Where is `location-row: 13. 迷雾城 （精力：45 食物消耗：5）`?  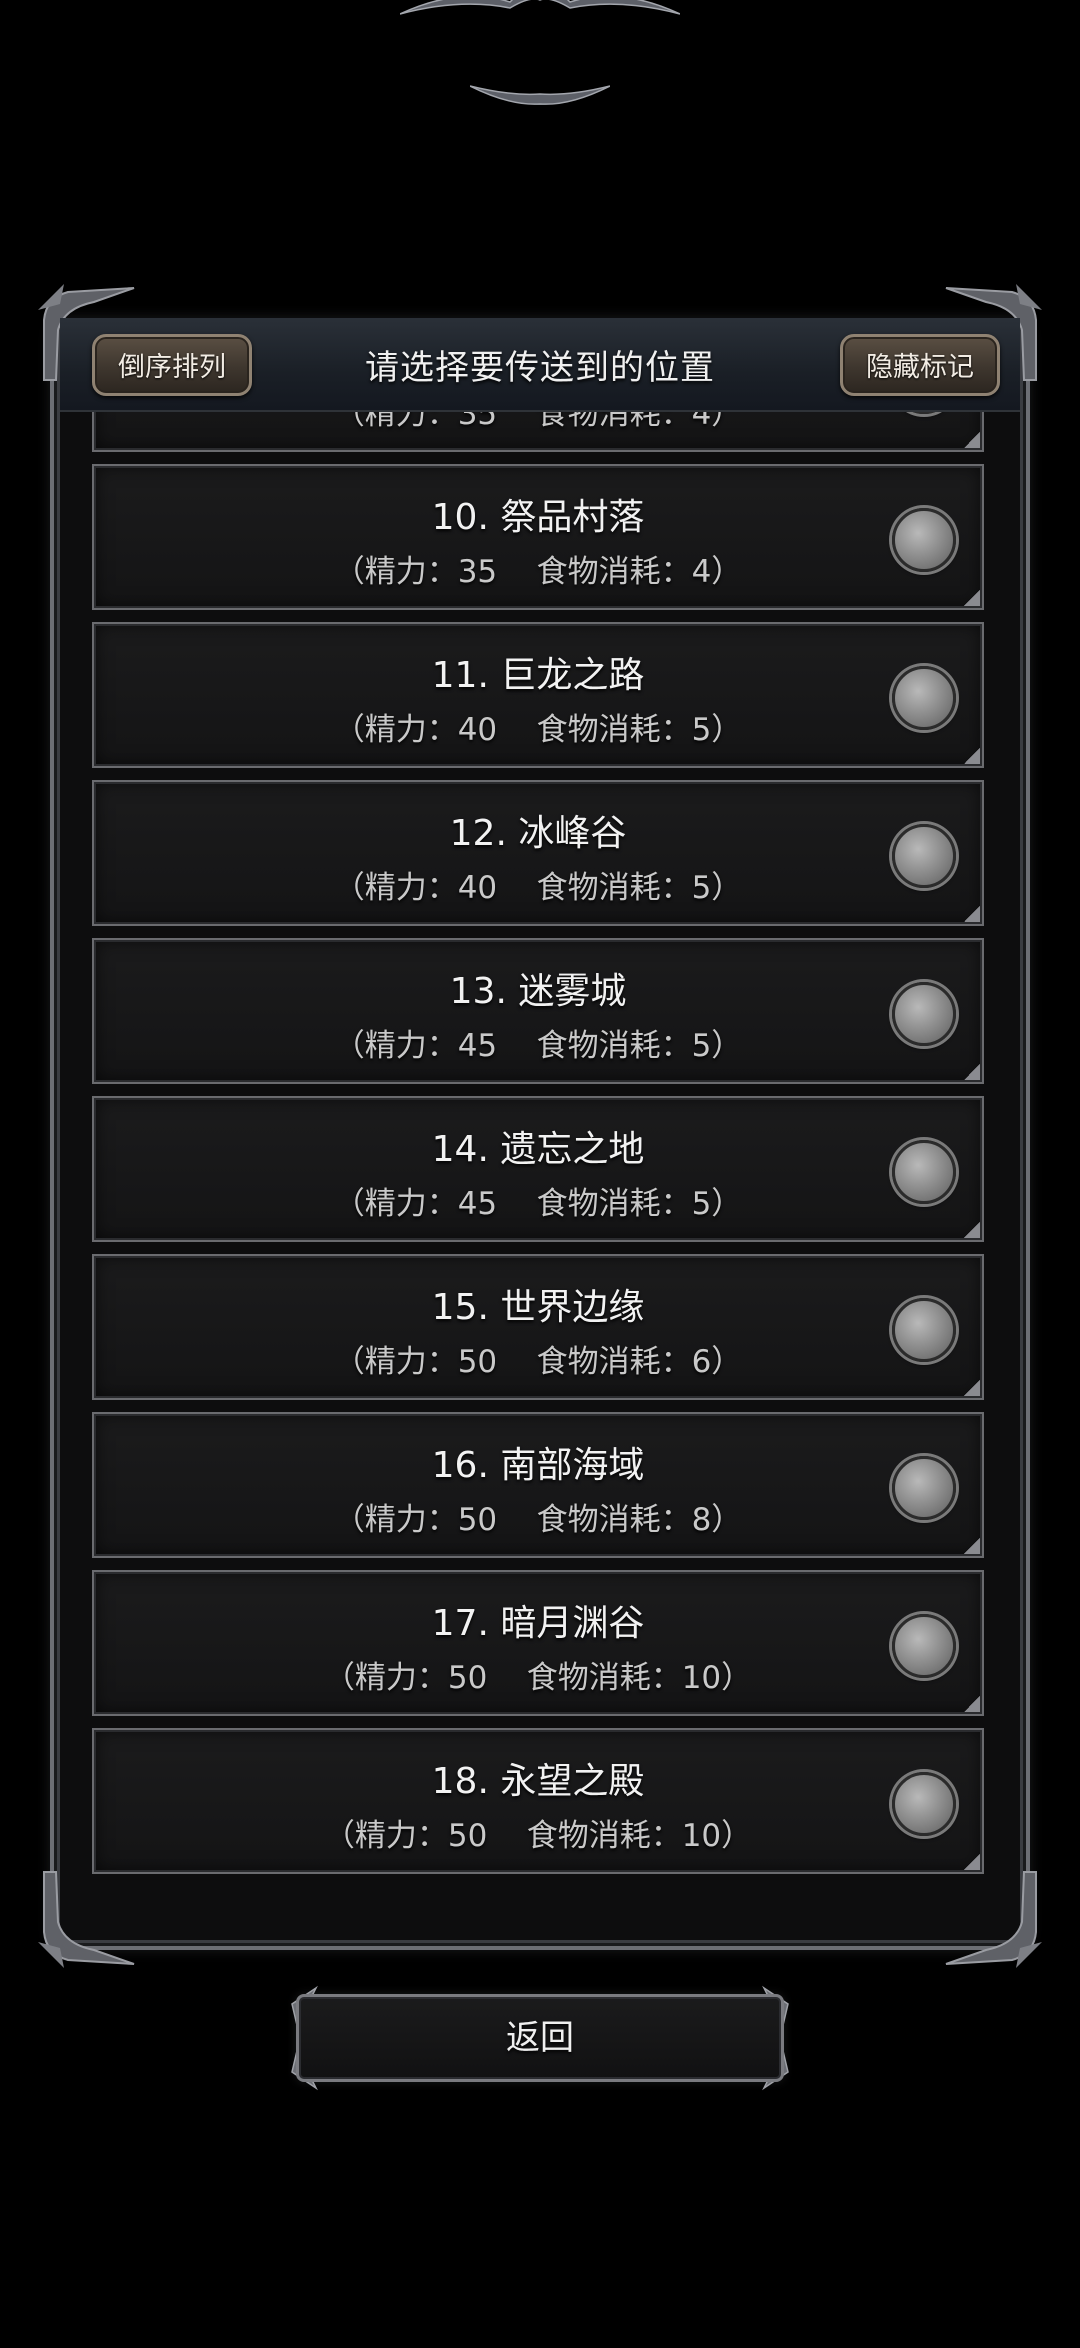
location-row: 13. 迷雾城 （精力：45 食物消耗：5） is located at coordinates (538, 1011).